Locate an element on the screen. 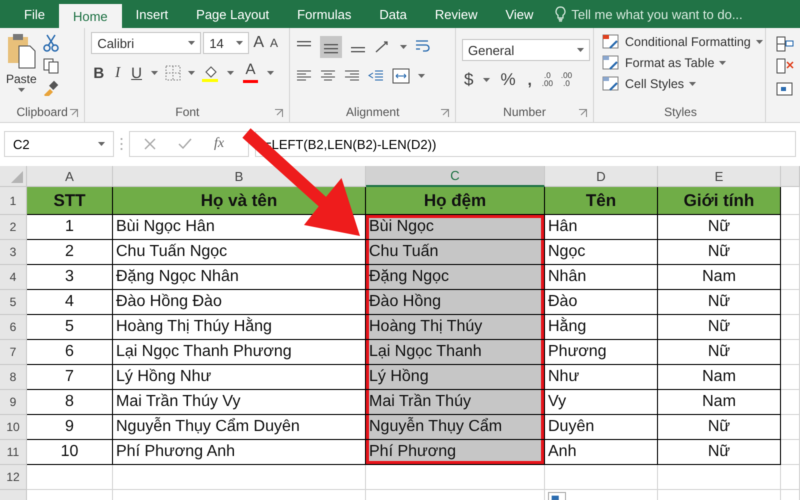 The width and height of the screenshot is (800, 500). increase-decimal-button: .0 .00 is located at coordinates (547, 80).